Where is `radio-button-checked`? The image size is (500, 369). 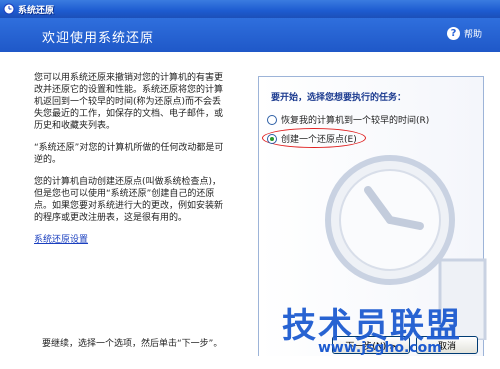
radio-button-checked is located at coordinates (272, 138).